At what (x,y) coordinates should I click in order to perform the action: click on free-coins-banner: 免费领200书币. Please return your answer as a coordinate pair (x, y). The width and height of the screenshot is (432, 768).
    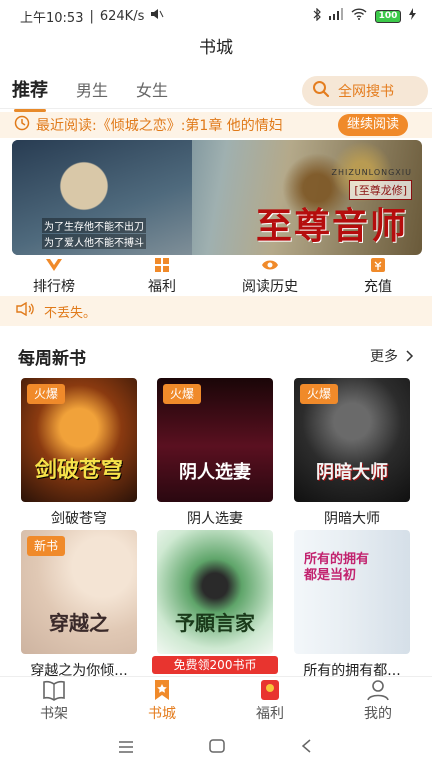
    Looking at the image, I should click on (215, 665).